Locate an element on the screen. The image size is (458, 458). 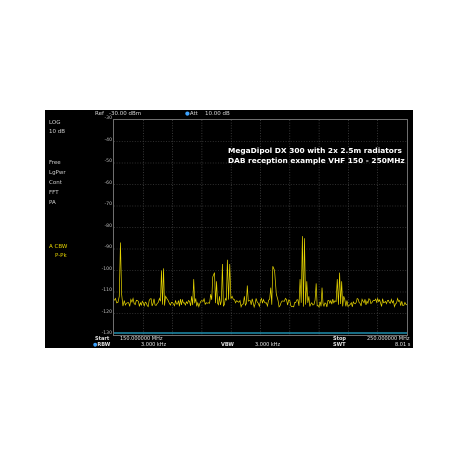
scale-division: 10 dB is located at coordinates (57, 132).